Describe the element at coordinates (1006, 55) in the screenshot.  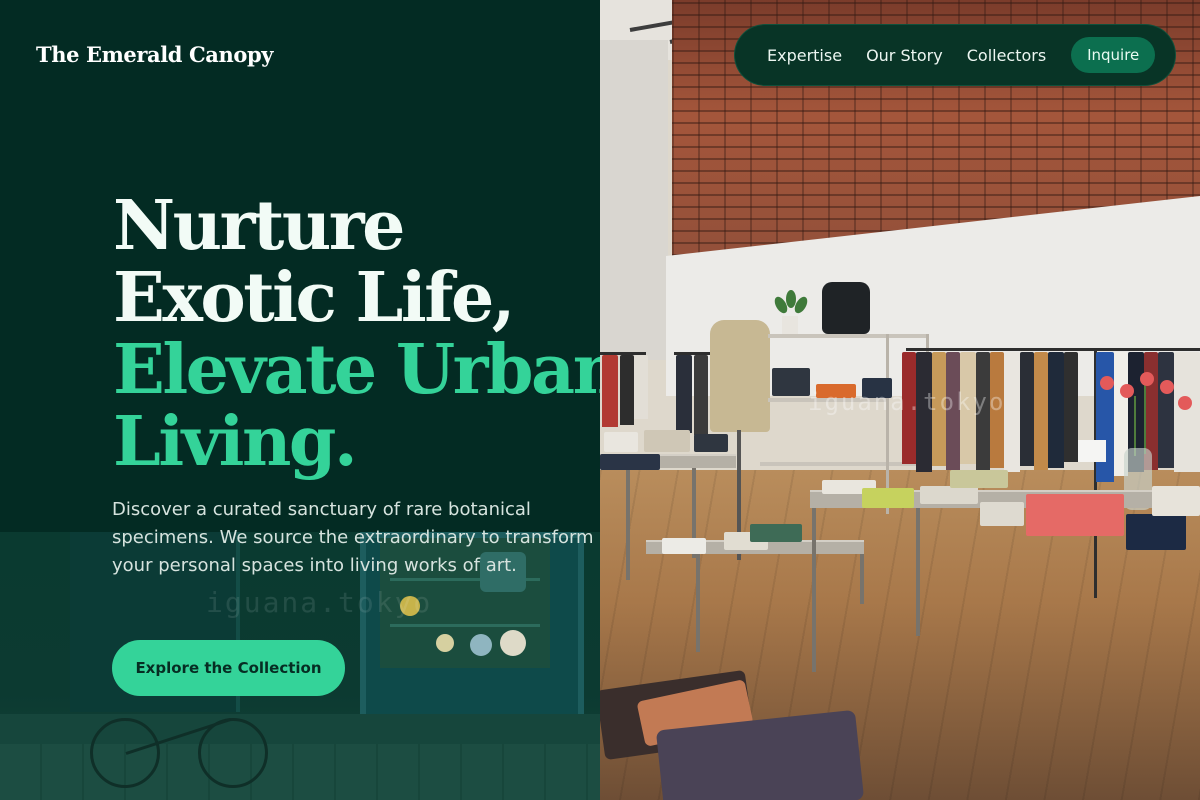
I see `nav-link-collectors: Collectors` at that location.